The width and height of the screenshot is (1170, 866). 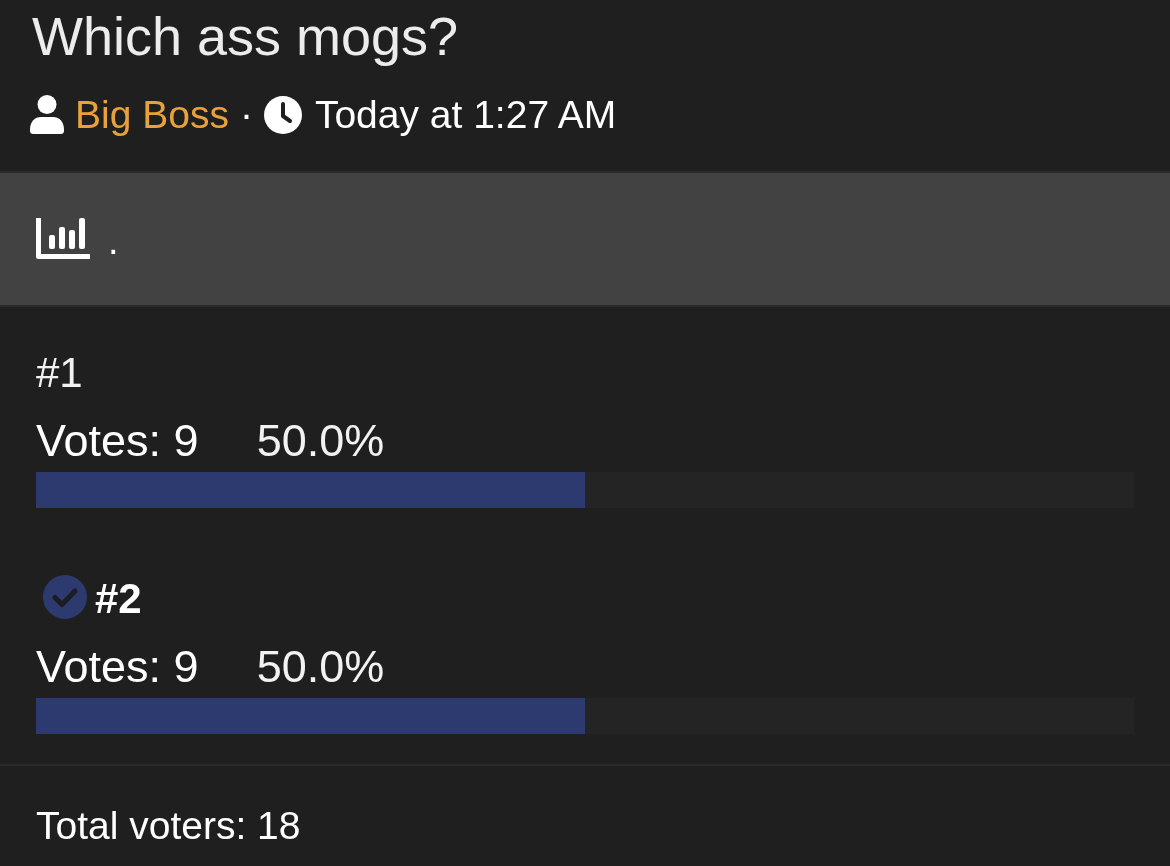 What do you see at coordinates (246, 36) in the screenshot?
I see `page-title: Which ass mogs?` at bounding box center [246, 36].